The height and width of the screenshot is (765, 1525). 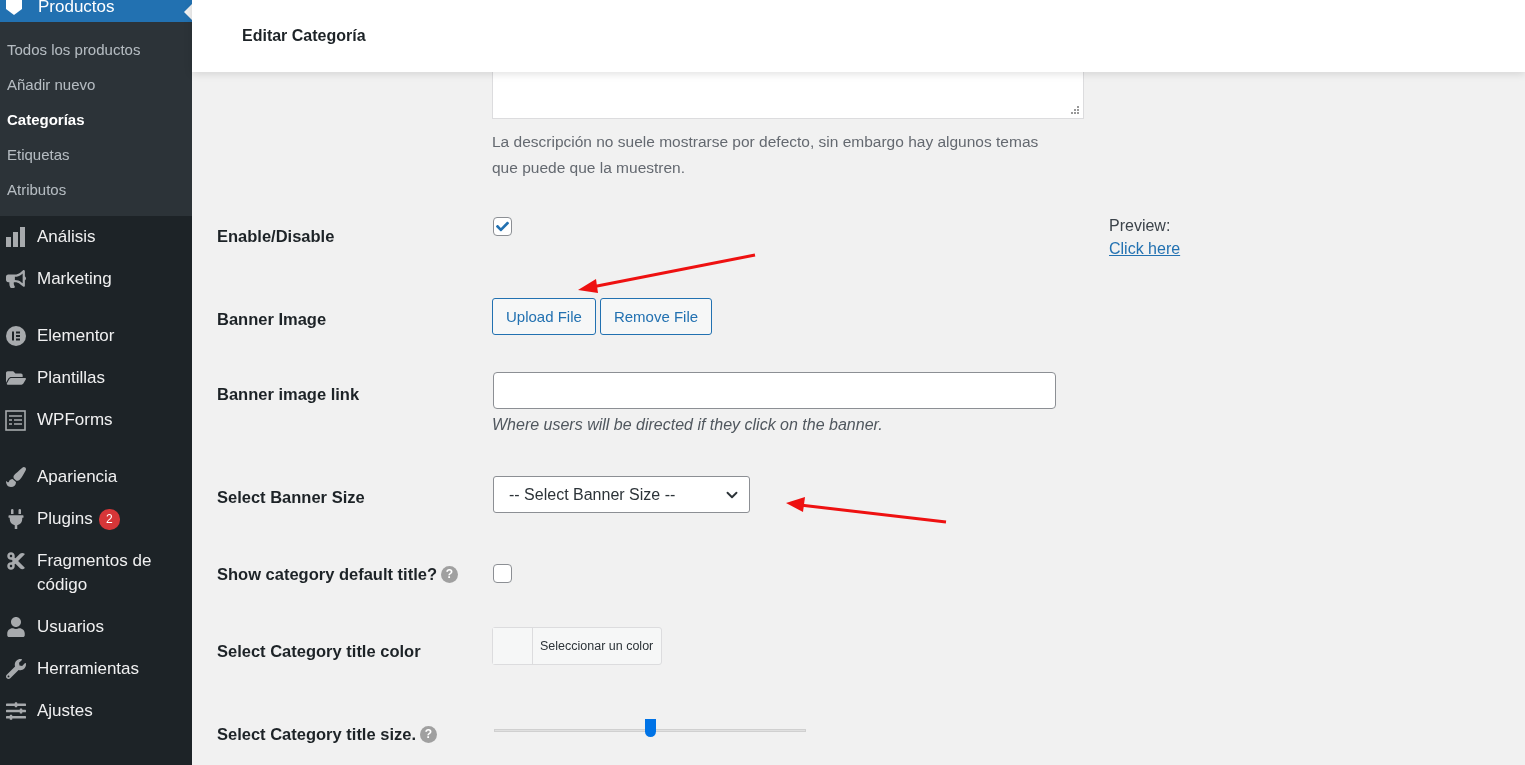 What do you see at coordinates (96, 669) in the screenshot?
I see `sidebar-item: Herramientas` at bounding box center [96, 669].